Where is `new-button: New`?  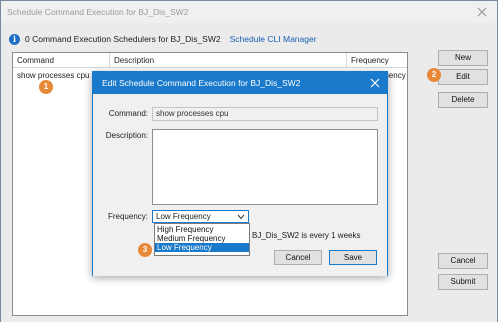
new-button: New is located at coordinates (463, 58).